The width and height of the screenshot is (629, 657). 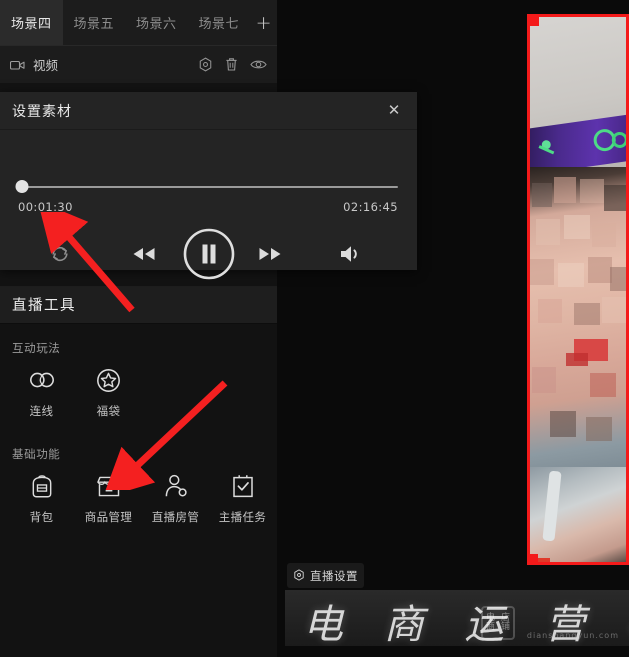 I want to click on video-purple-object, so click(x=578, y=144).